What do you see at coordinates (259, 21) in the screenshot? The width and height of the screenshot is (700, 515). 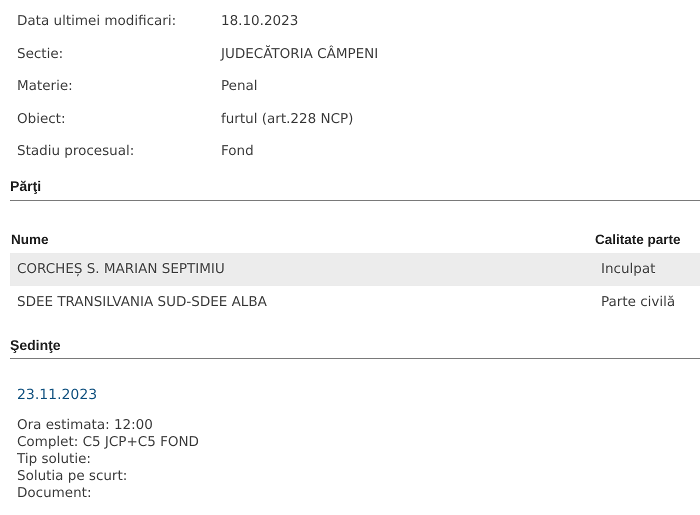 I see `field-value: 18.10.2023` at bounding box center [259, 21].